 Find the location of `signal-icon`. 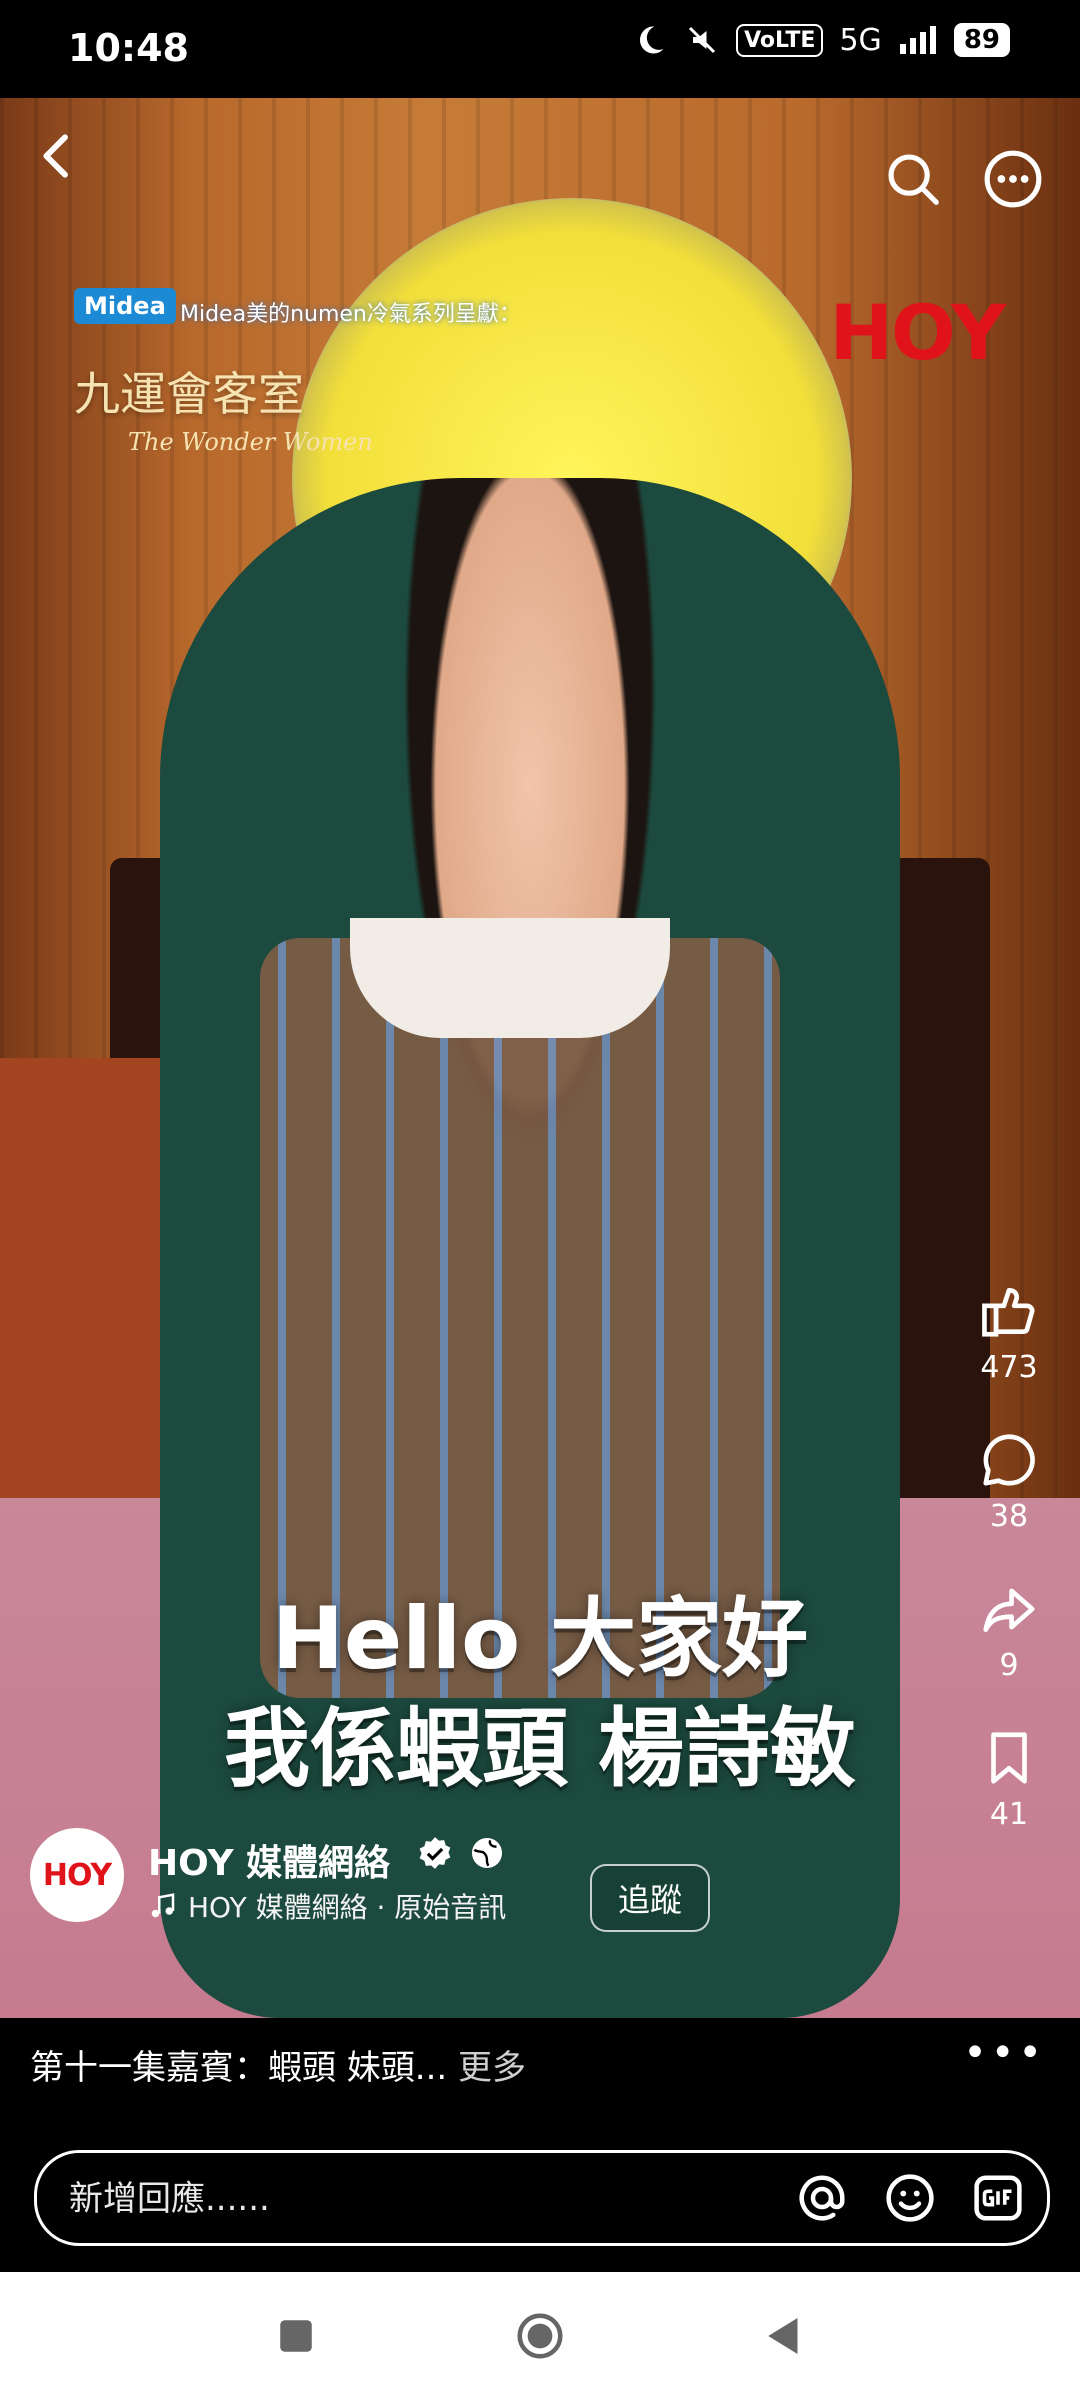

signal-icon is located at coordinates (917, 40).